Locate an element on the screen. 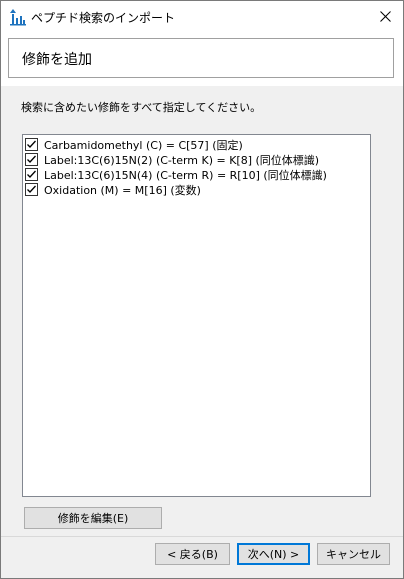 The image size is (404, 579). title-bar: ペプチド検索のインポート is located at coordinates (202, 16).